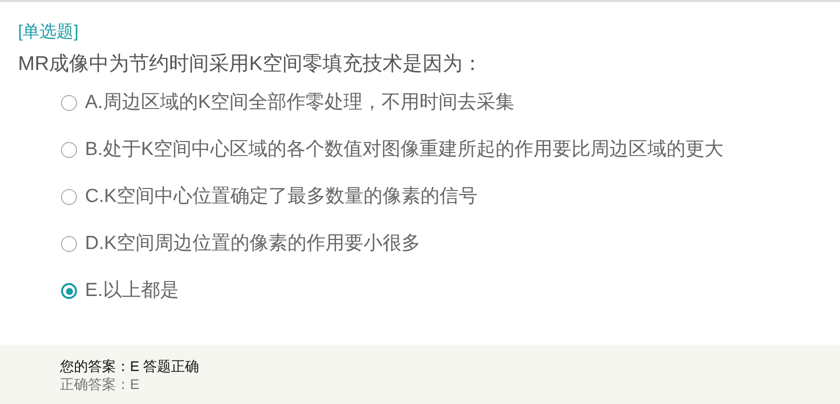  Describe the element at coordinates (130, 366) in the screenshot. I see `your-answer-text: 您的答案：E 答题正确` at that location.